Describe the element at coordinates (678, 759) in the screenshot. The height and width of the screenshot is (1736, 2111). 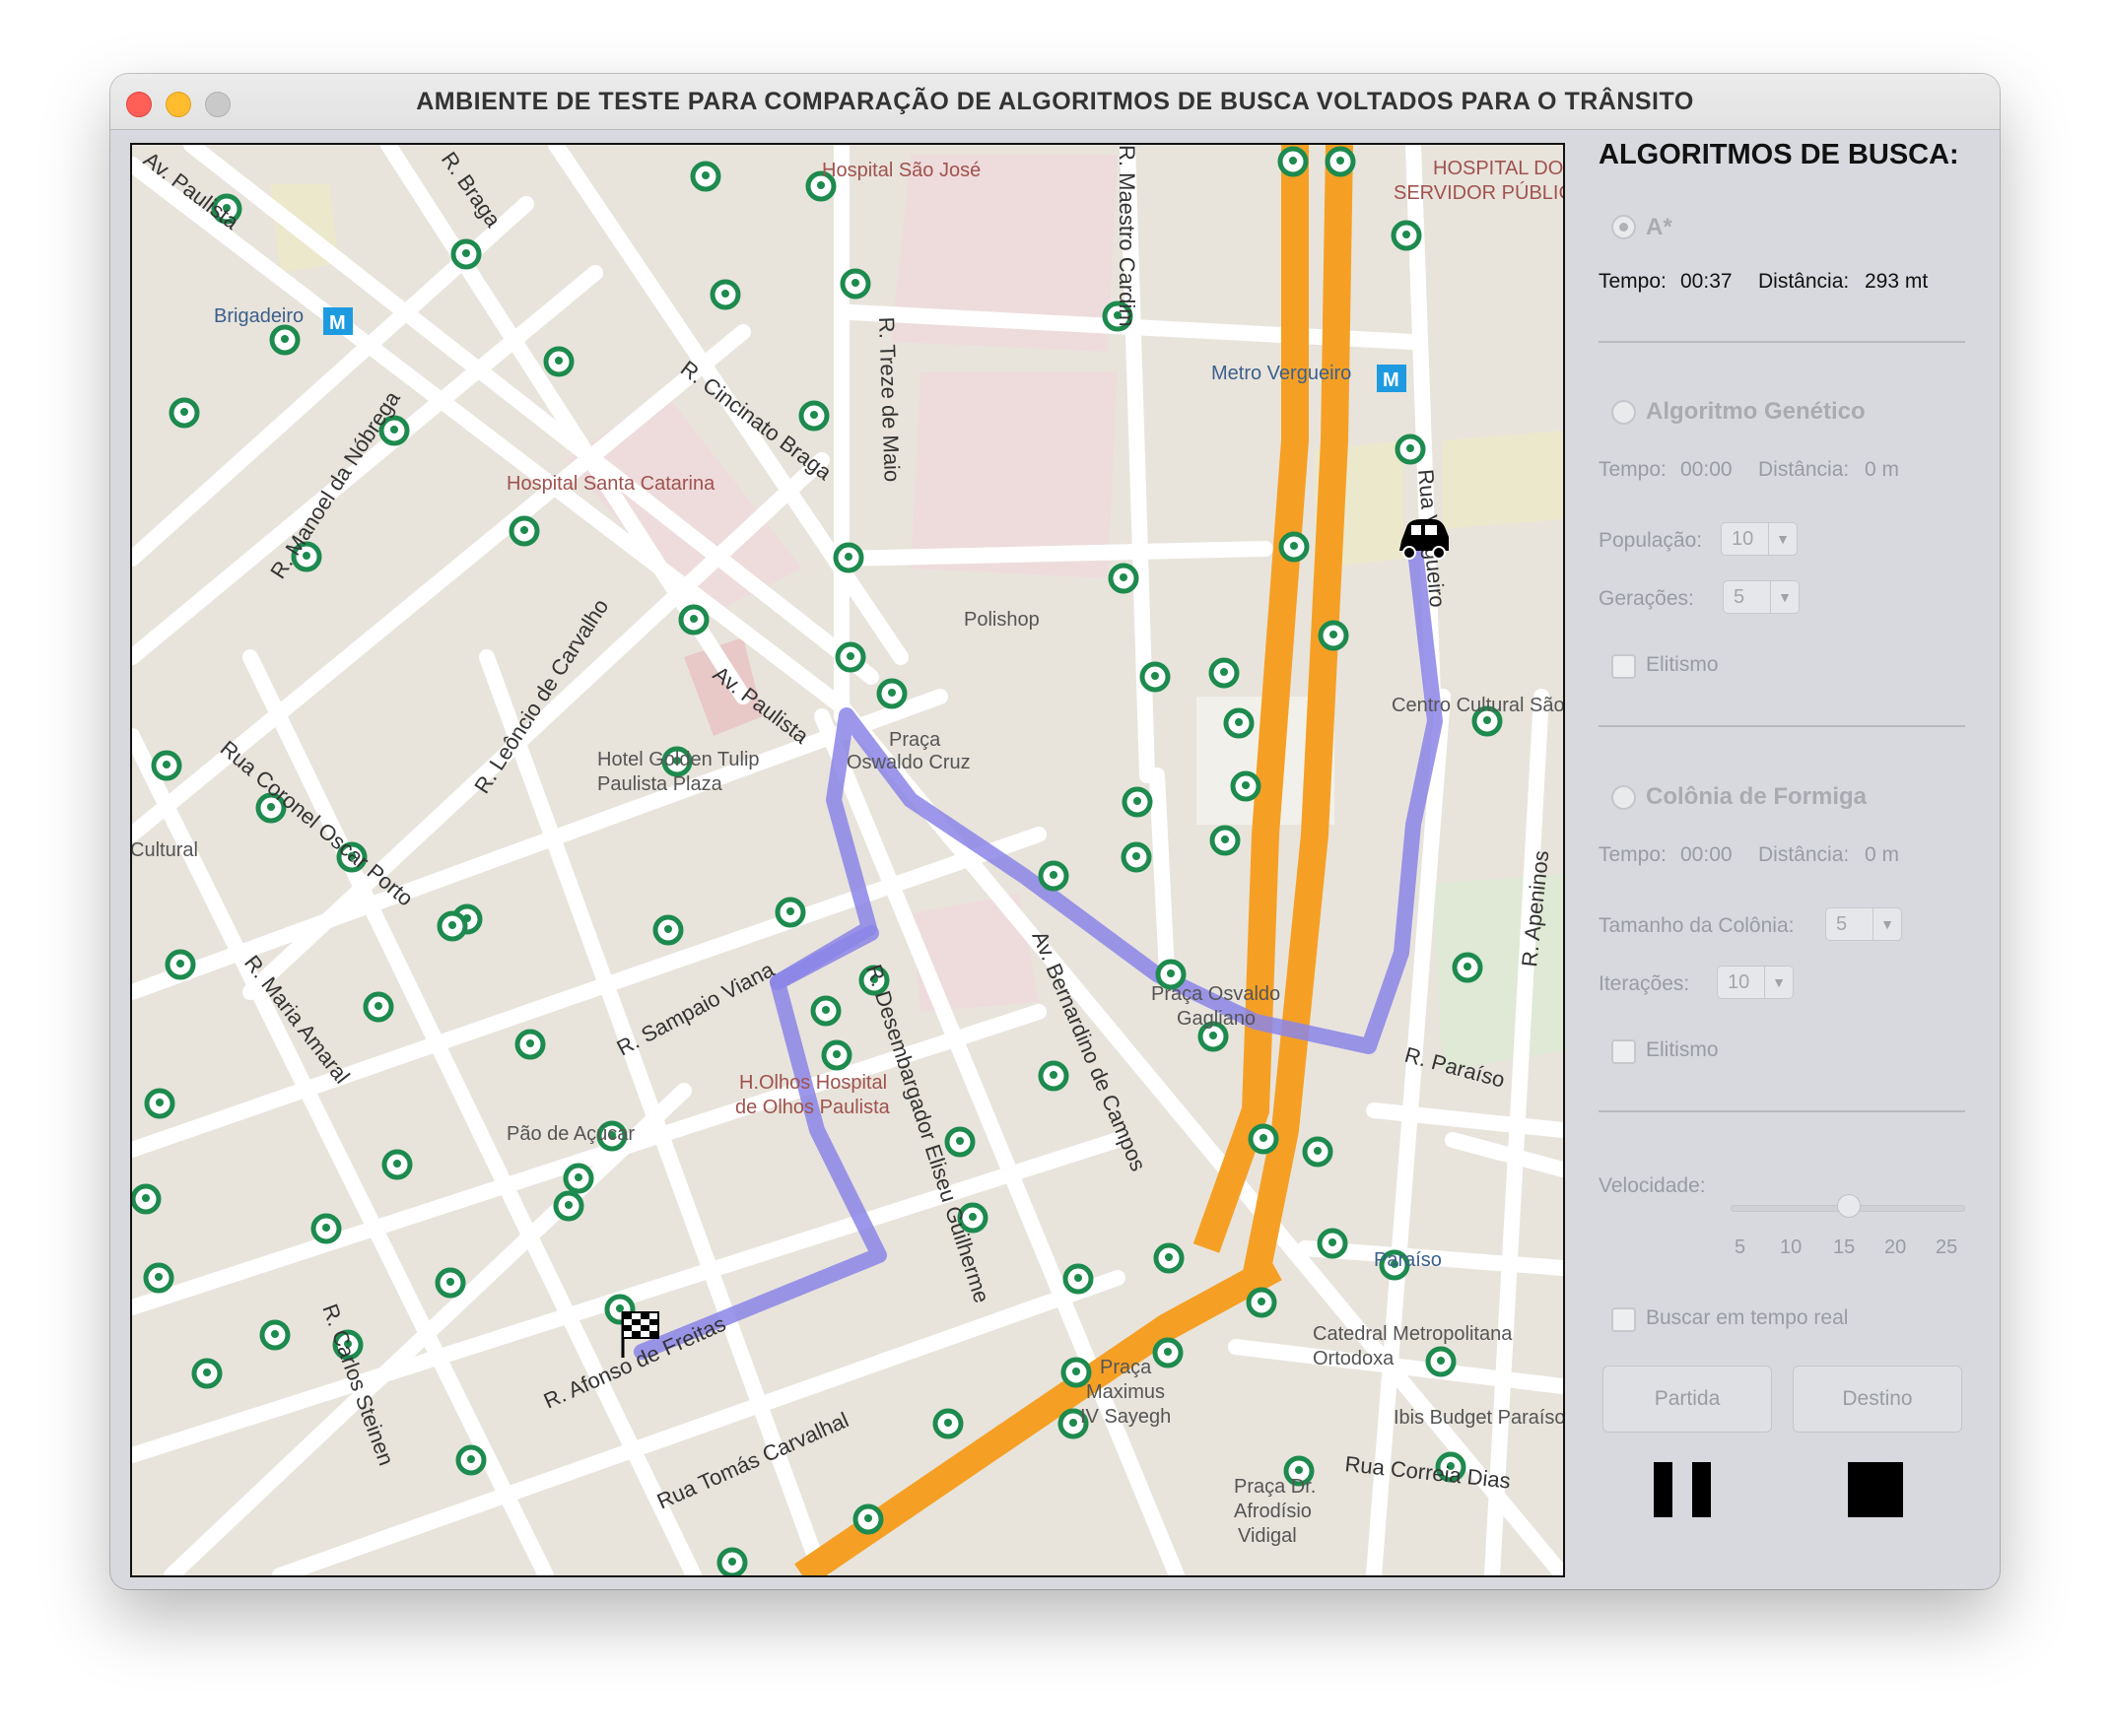
I see `svg-text: Hotel Golden Tulip` at that location.